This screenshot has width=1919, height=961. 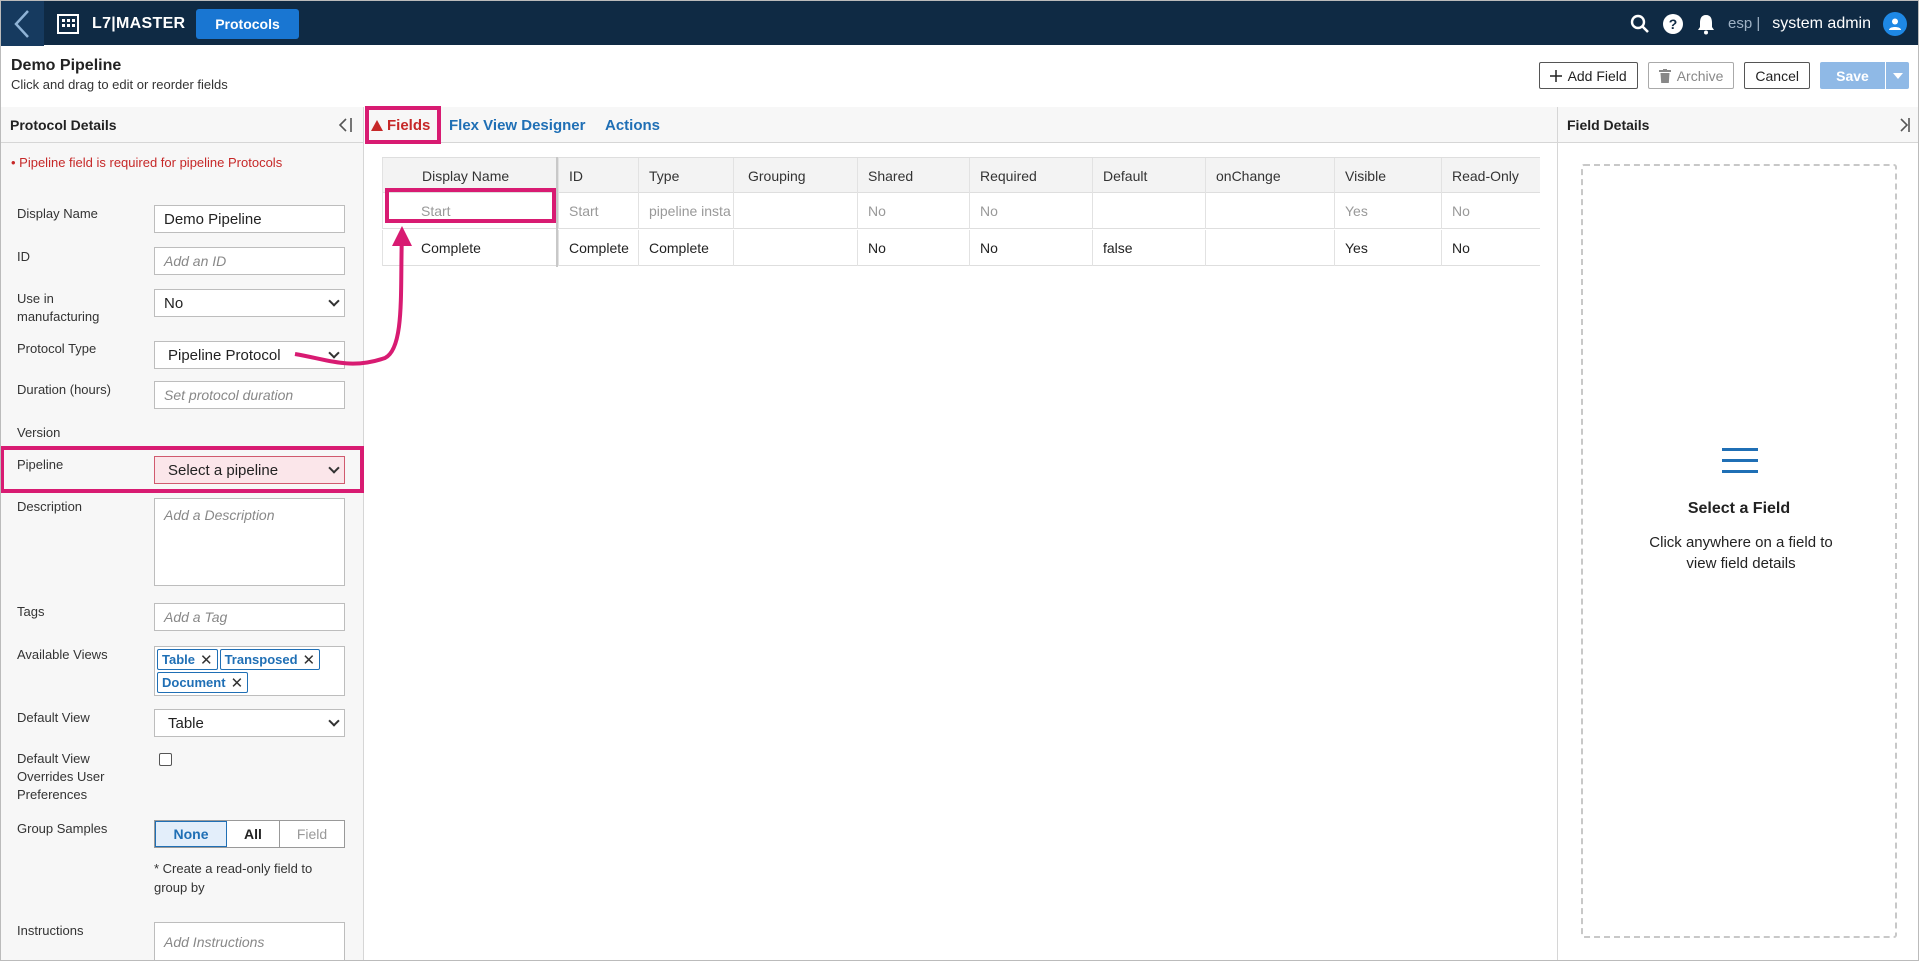 What do you see at coordinates (632, 125) in the screenshot?
I see `tab-actions: Actions` at bounding box center [632, 125].